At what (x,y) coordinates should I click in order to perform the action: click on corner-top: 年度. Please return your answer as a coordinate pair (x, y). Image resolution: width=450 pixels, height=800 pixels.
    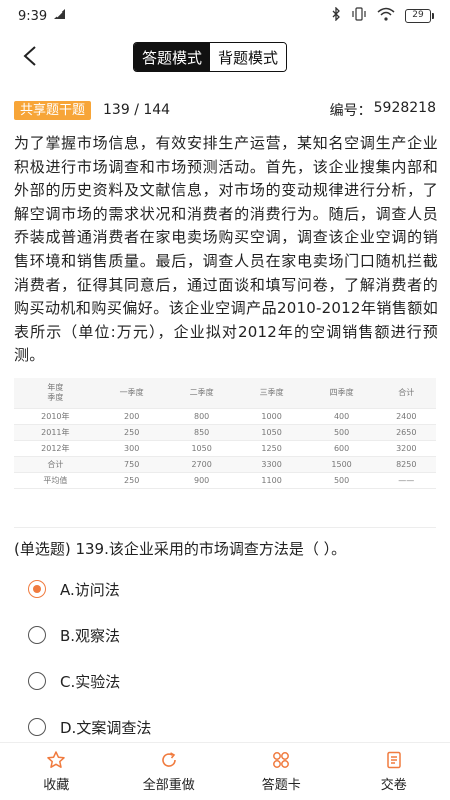
    Looking at the image, I should click on (55, 387).